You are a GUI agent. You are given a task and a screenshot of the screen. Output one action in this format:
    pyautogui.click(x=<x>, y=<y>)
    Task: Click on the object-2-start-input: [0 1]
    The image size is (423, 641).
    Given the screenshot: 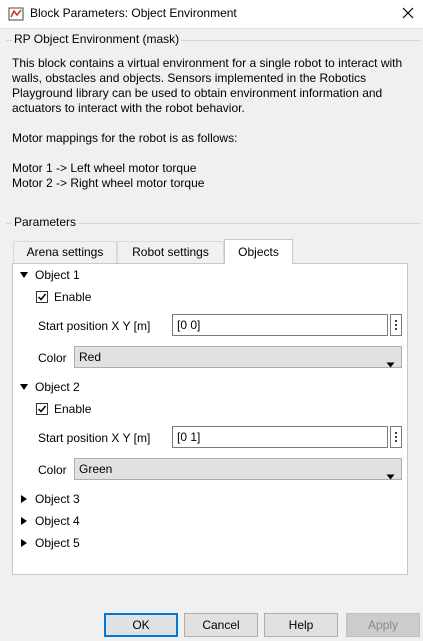 What is the action you would take?
    pyautogui.click(x=280, y=437)
    